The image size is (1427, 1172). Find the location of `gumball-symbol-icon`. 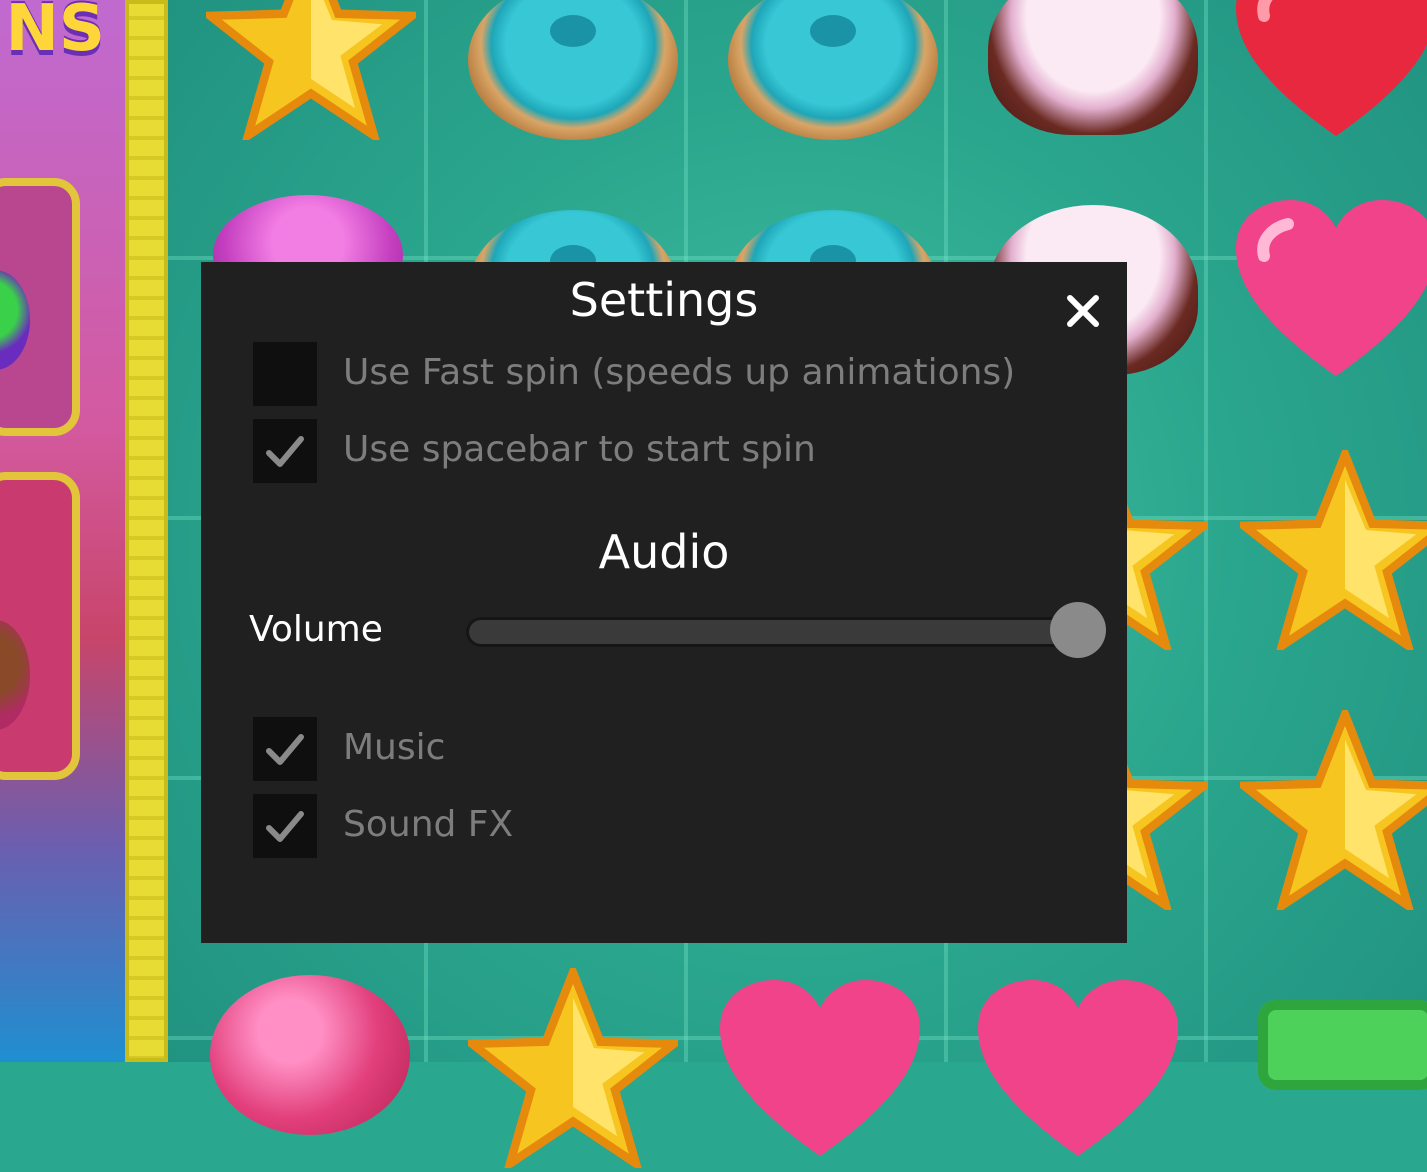

gumball-symbol-icon is located at coordinates (310, 1055).